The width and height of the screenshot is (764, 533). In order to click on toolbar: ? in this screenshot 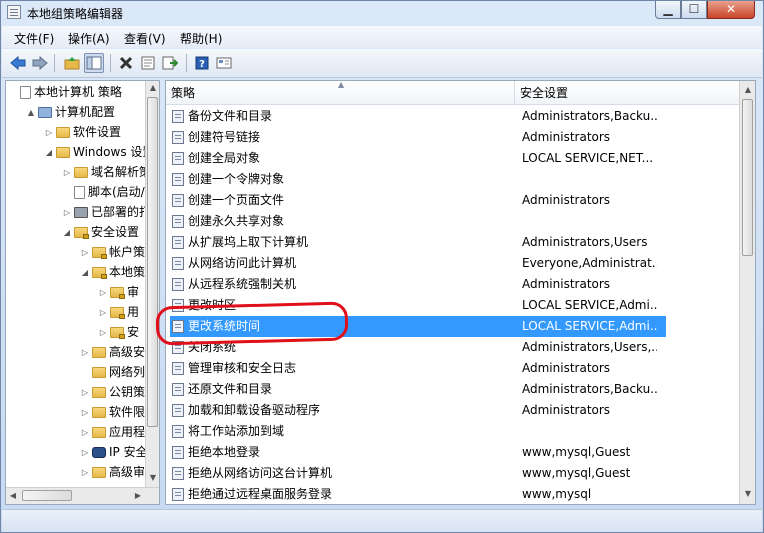, I will do `click(382, 63)`.